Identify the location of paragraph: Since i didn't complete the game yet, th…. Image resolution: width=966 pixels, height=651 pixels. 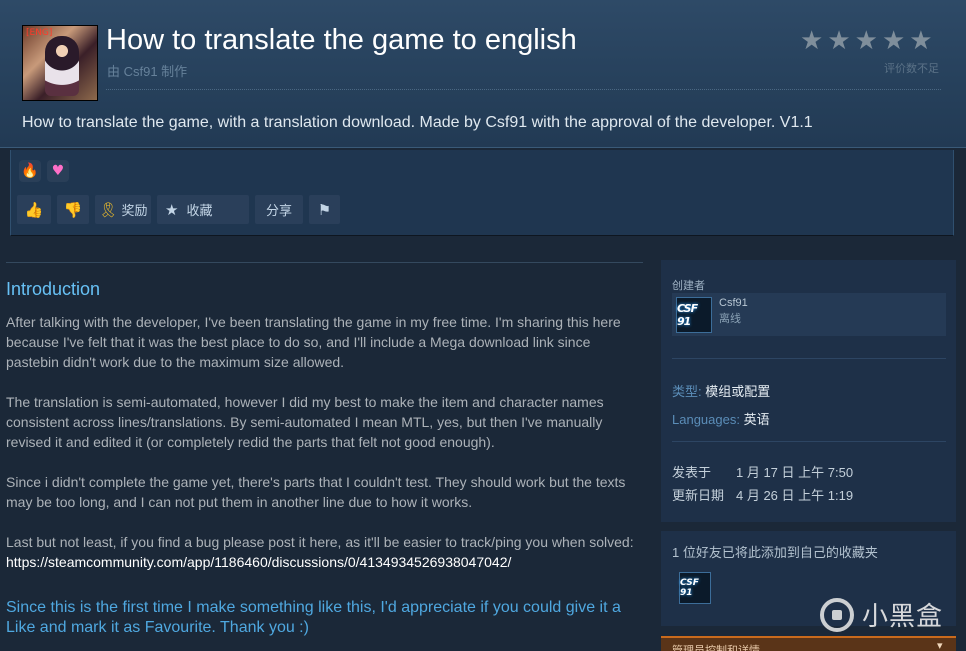
(316, 492).